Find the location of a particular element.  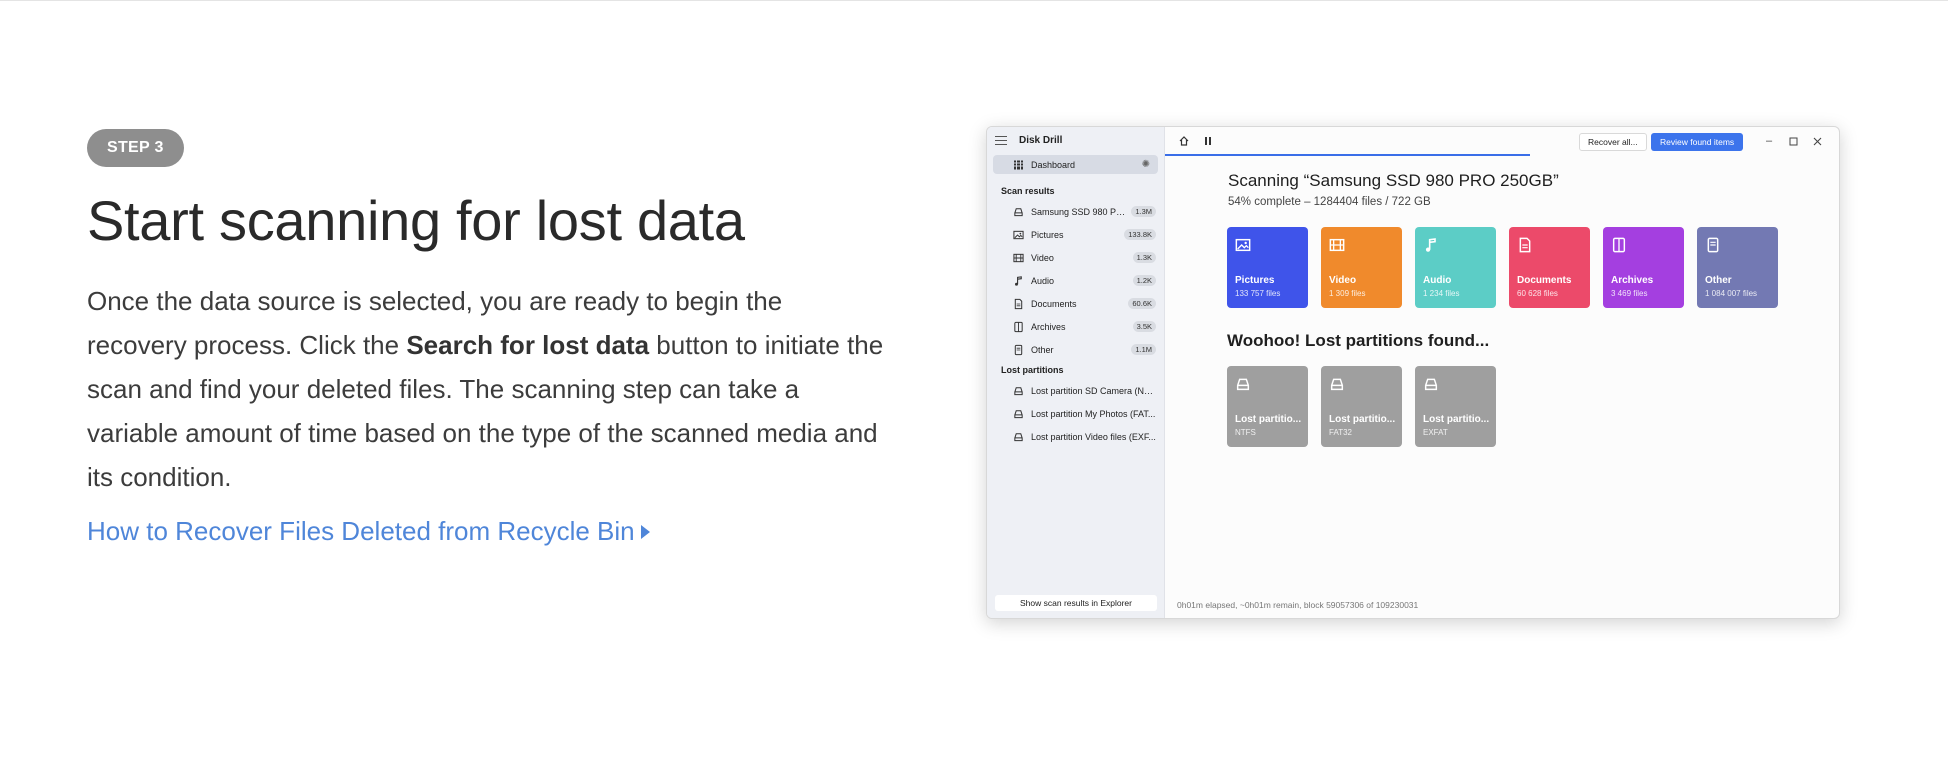

lost-partitions-heading: Lost partitions is located at coordinates (1032, 370).